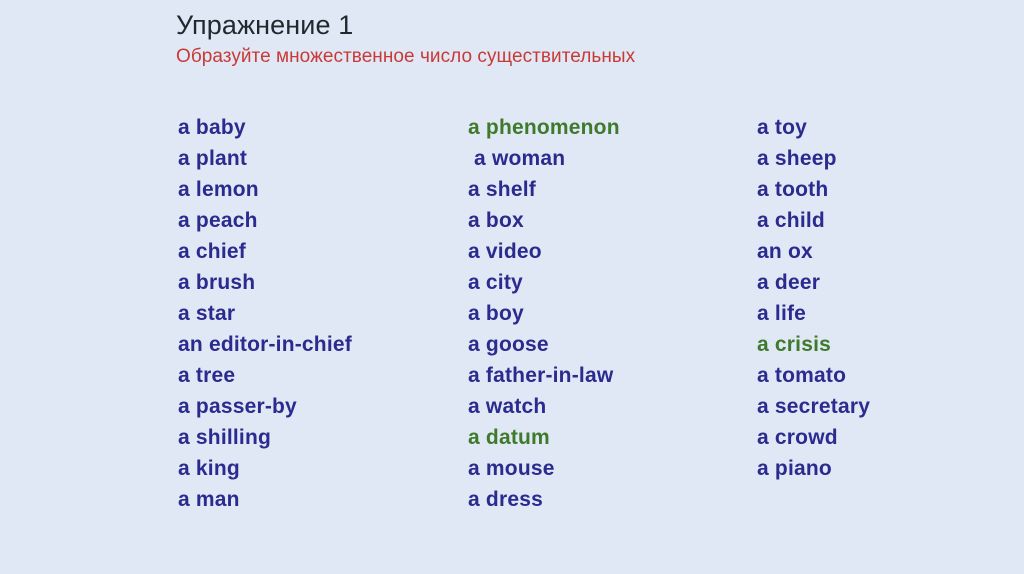 The height and width of the screenshot is (574, 1024). Describe the element at coordinates (318, 282) in the screenshot. I see `word-item: a brush` at that location.